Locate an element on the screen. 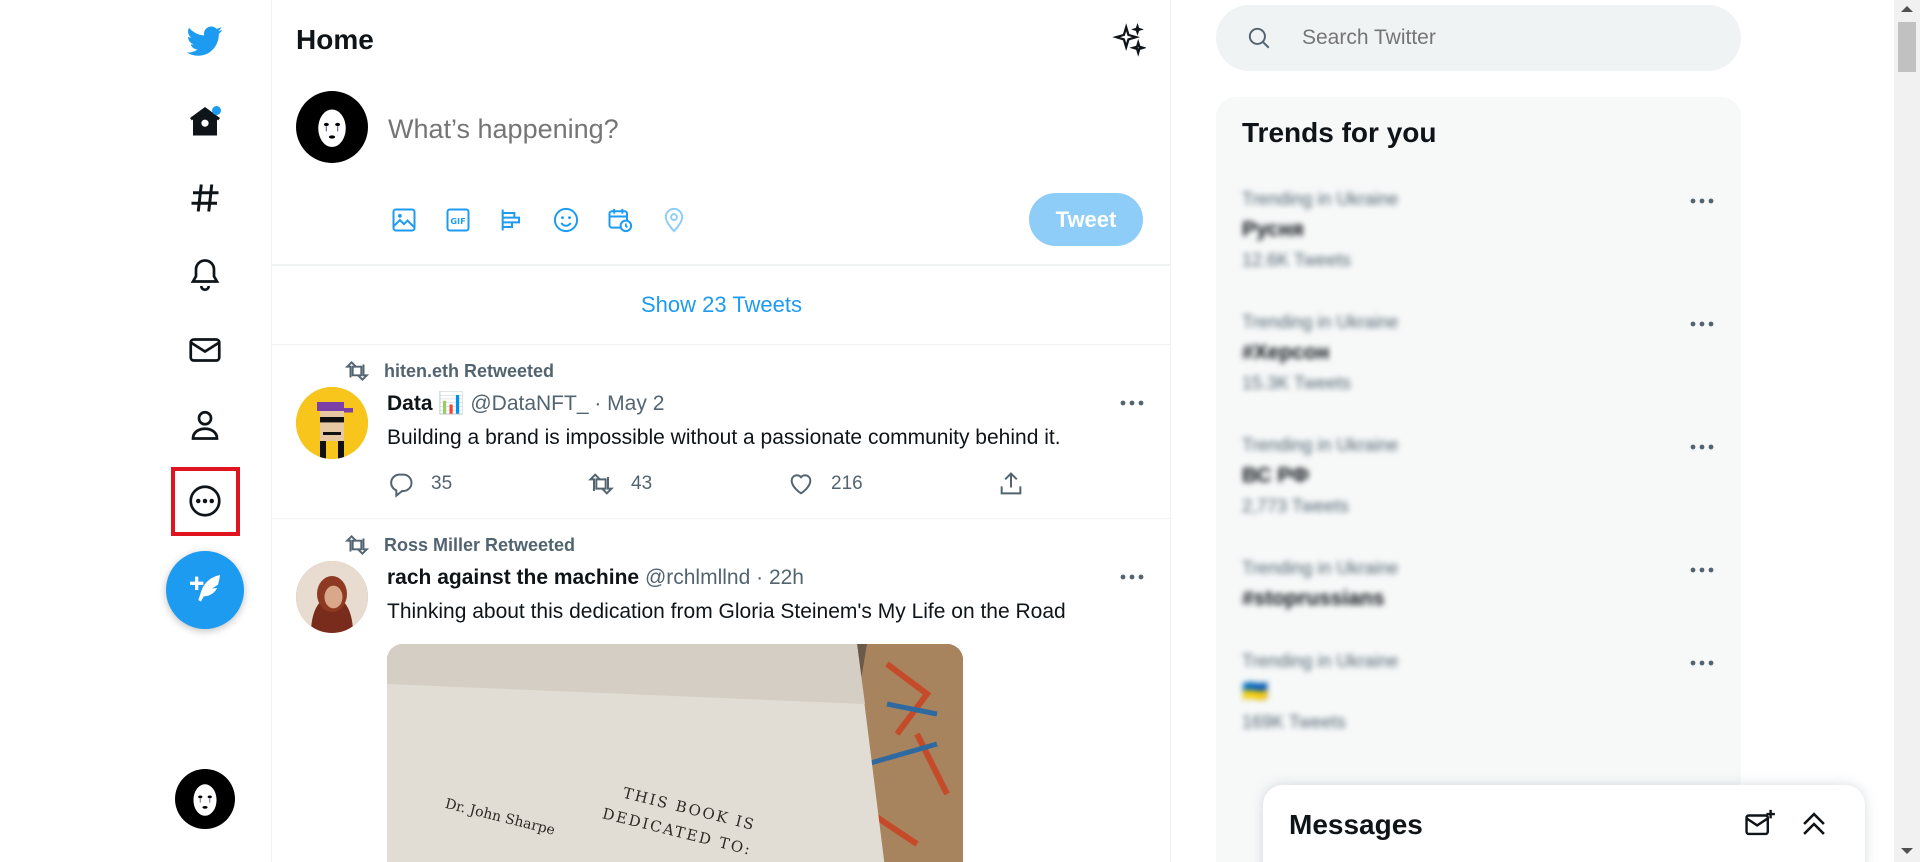 The height and width of the screenshot is (862, 1920). envelope-icon is located at coordinates (205, 350).